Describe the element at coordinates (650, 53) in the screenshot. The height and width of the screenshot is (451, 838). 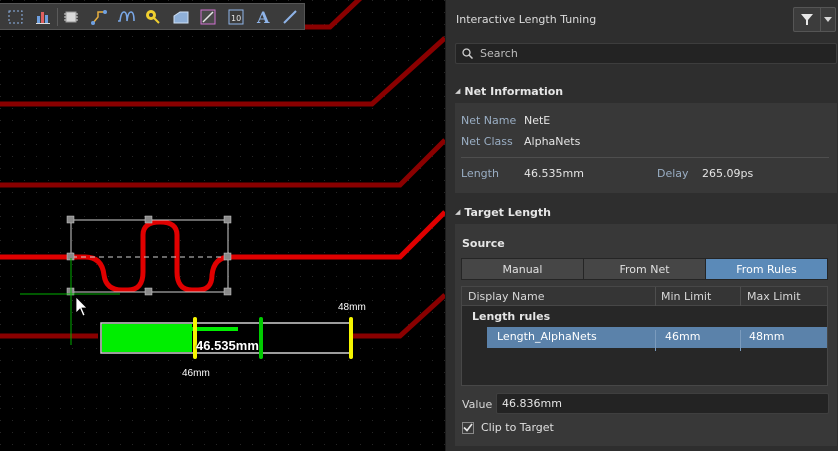
I see `search-input` at that location.